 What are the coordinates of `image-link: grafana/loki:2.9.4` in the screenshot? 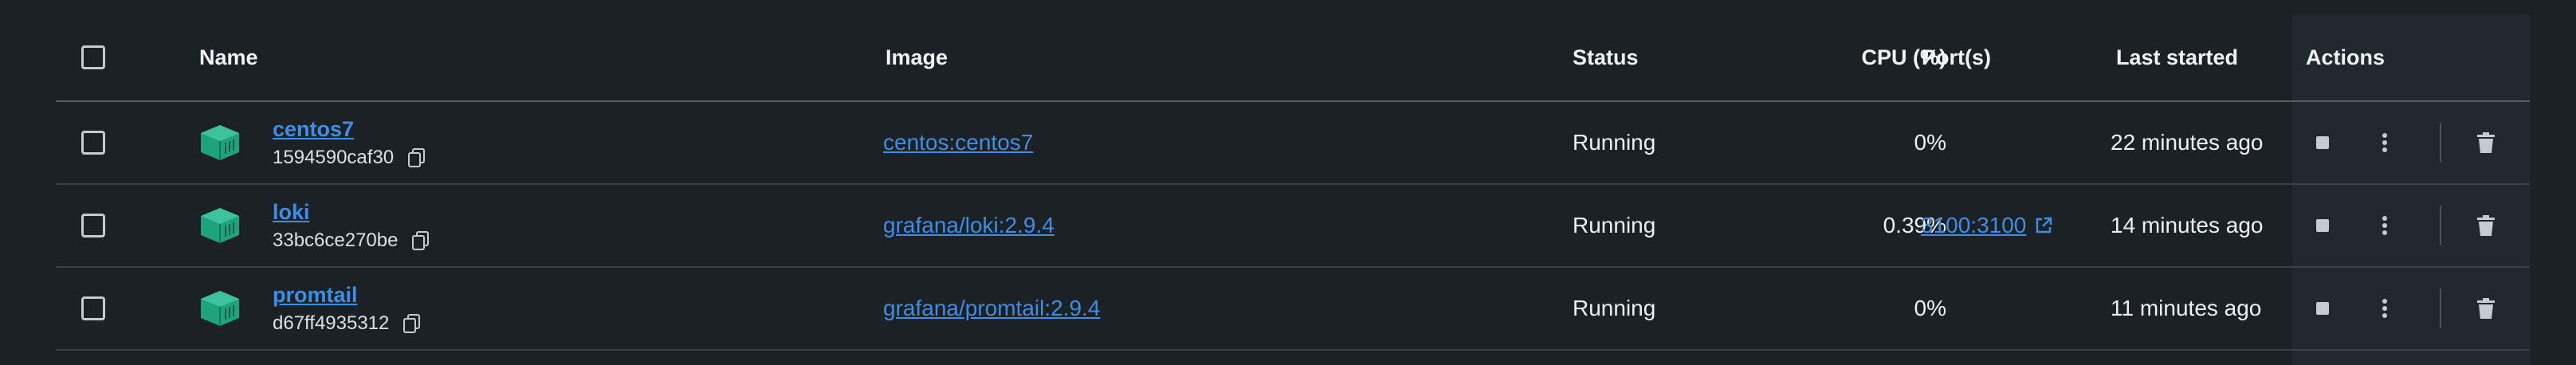 It's located at (969, 226).